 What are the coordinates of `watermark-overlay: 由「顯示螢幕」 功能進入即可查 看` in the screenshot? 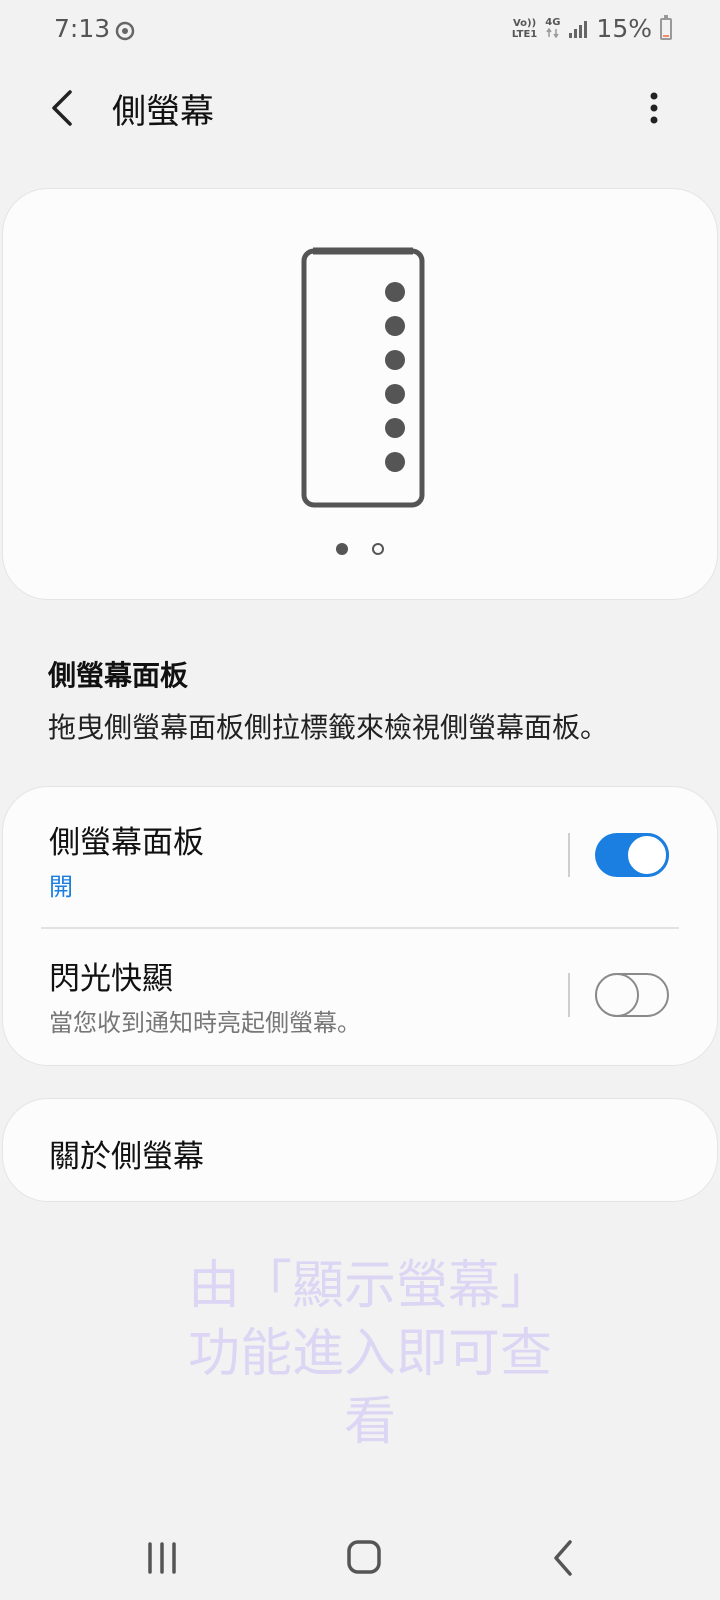 It's located at (370, 1354).